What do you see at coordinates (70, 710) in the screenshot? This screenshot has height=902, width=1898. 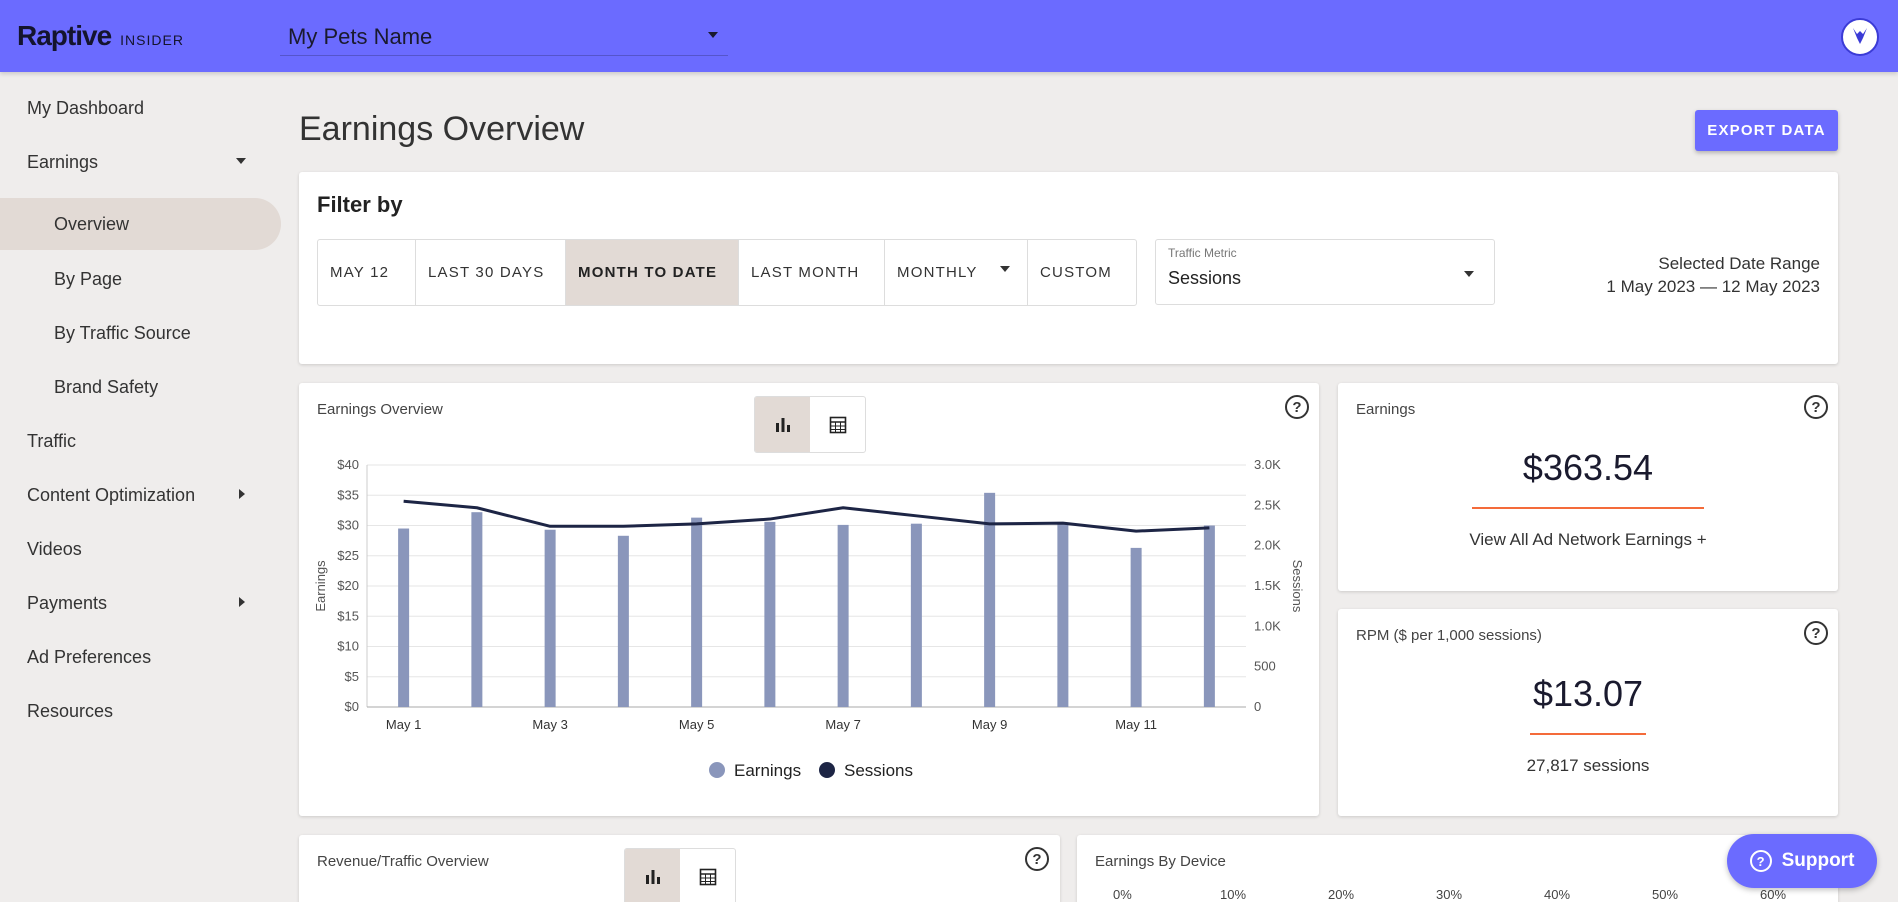 I see `sidebar-item-label: Resources` at bounding box center [70, 710].